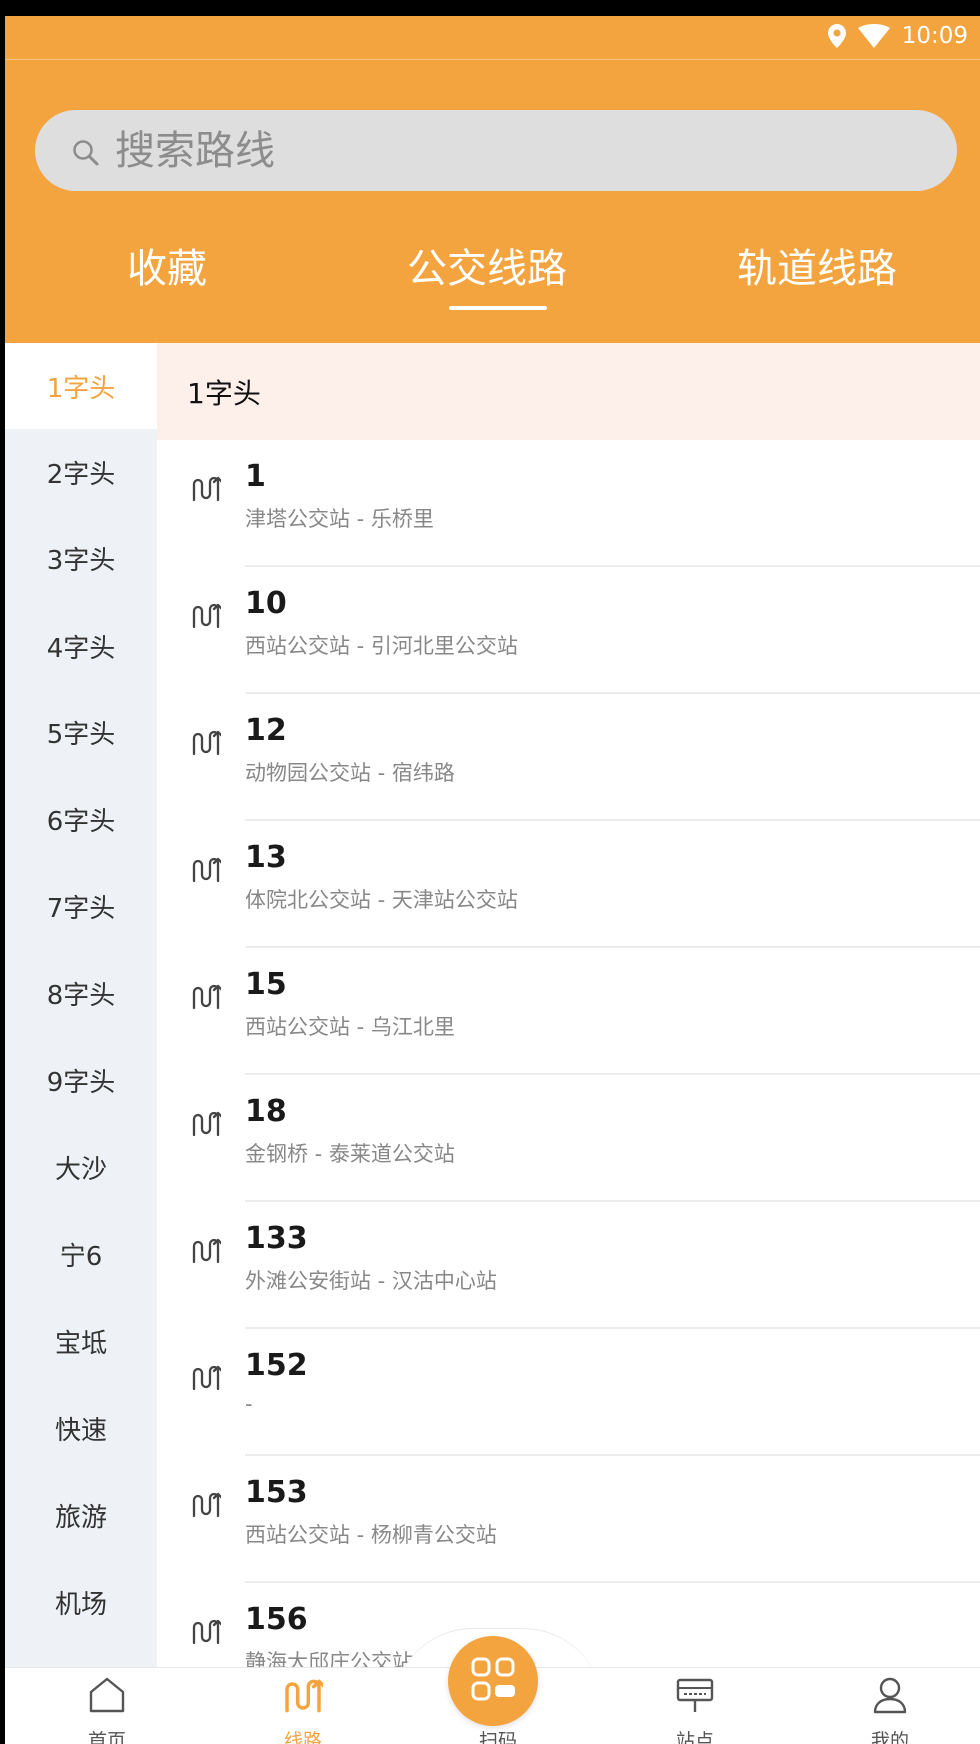 The height and width of the screenshot is (1744, 980). Describe the element at coordinates (350, 1027) in the screenshot. I see `route-endpoints: 西站公交站 - 乌江北里` at that location.